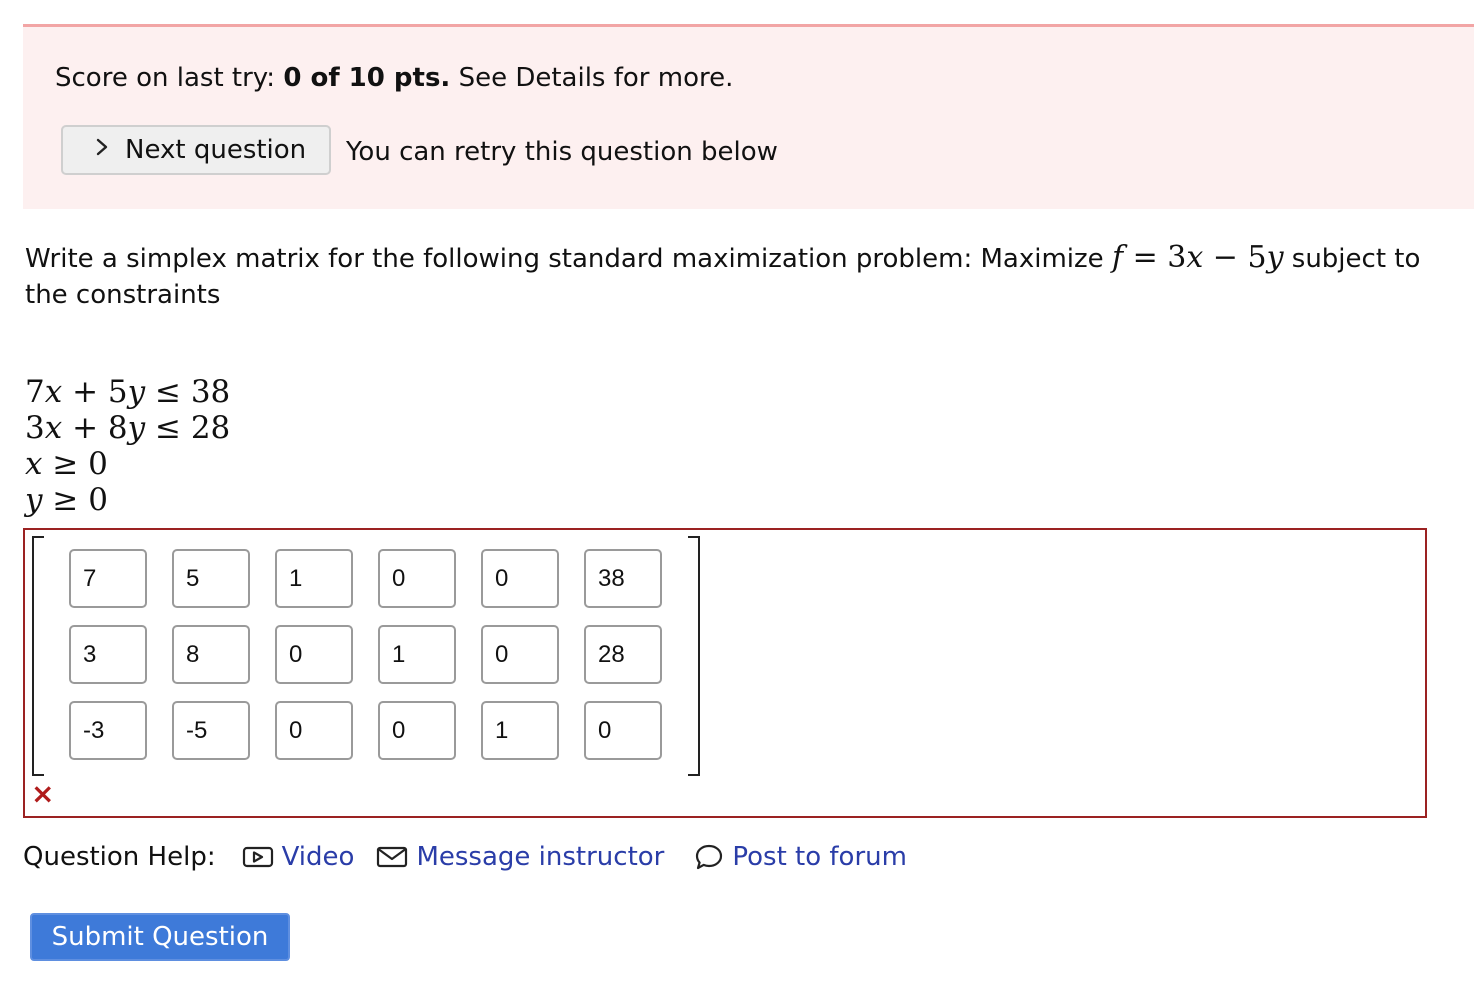 The height and width of the screenshot is (989, 1474). I want to click on matrix-cell-r1c4, so click(417, 578).